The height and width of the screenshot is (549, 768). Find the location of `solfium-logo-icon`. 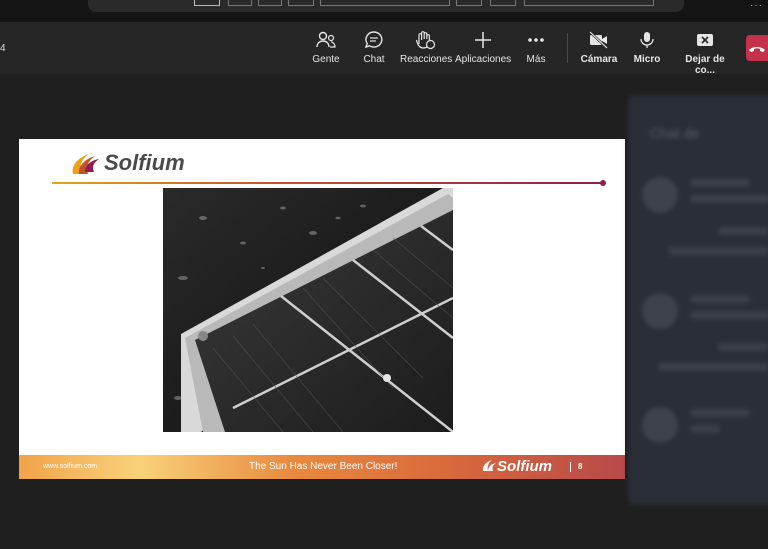

solfium-logo-icon is located at coordinates (85, 164).